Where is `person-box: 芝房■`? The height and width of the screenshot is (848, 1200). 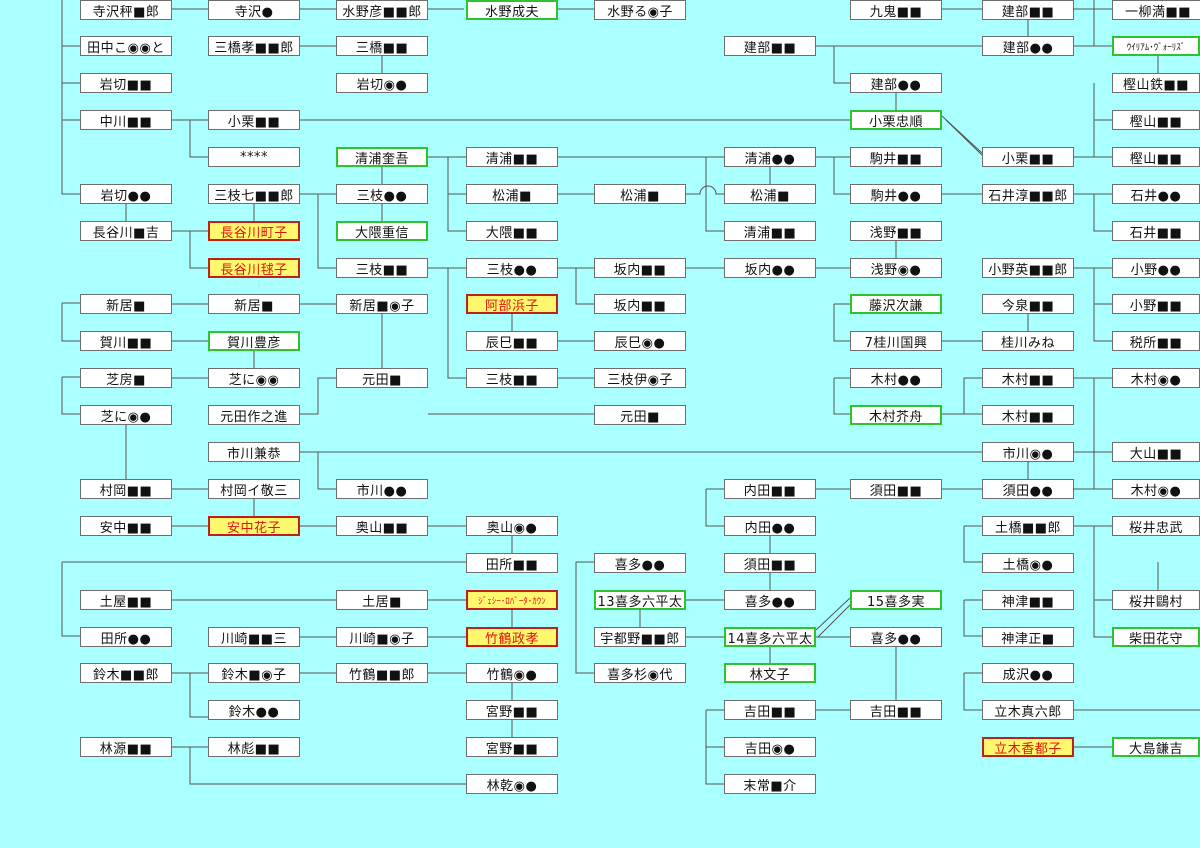 person-box: 芝房■ is located at coordinates (126, 378).